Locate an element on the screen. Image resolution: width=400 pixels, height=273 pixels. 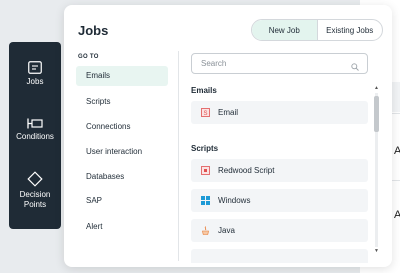
object-toolbar: Jobs Conditions Decision Points is located at coordinates (35, 135).